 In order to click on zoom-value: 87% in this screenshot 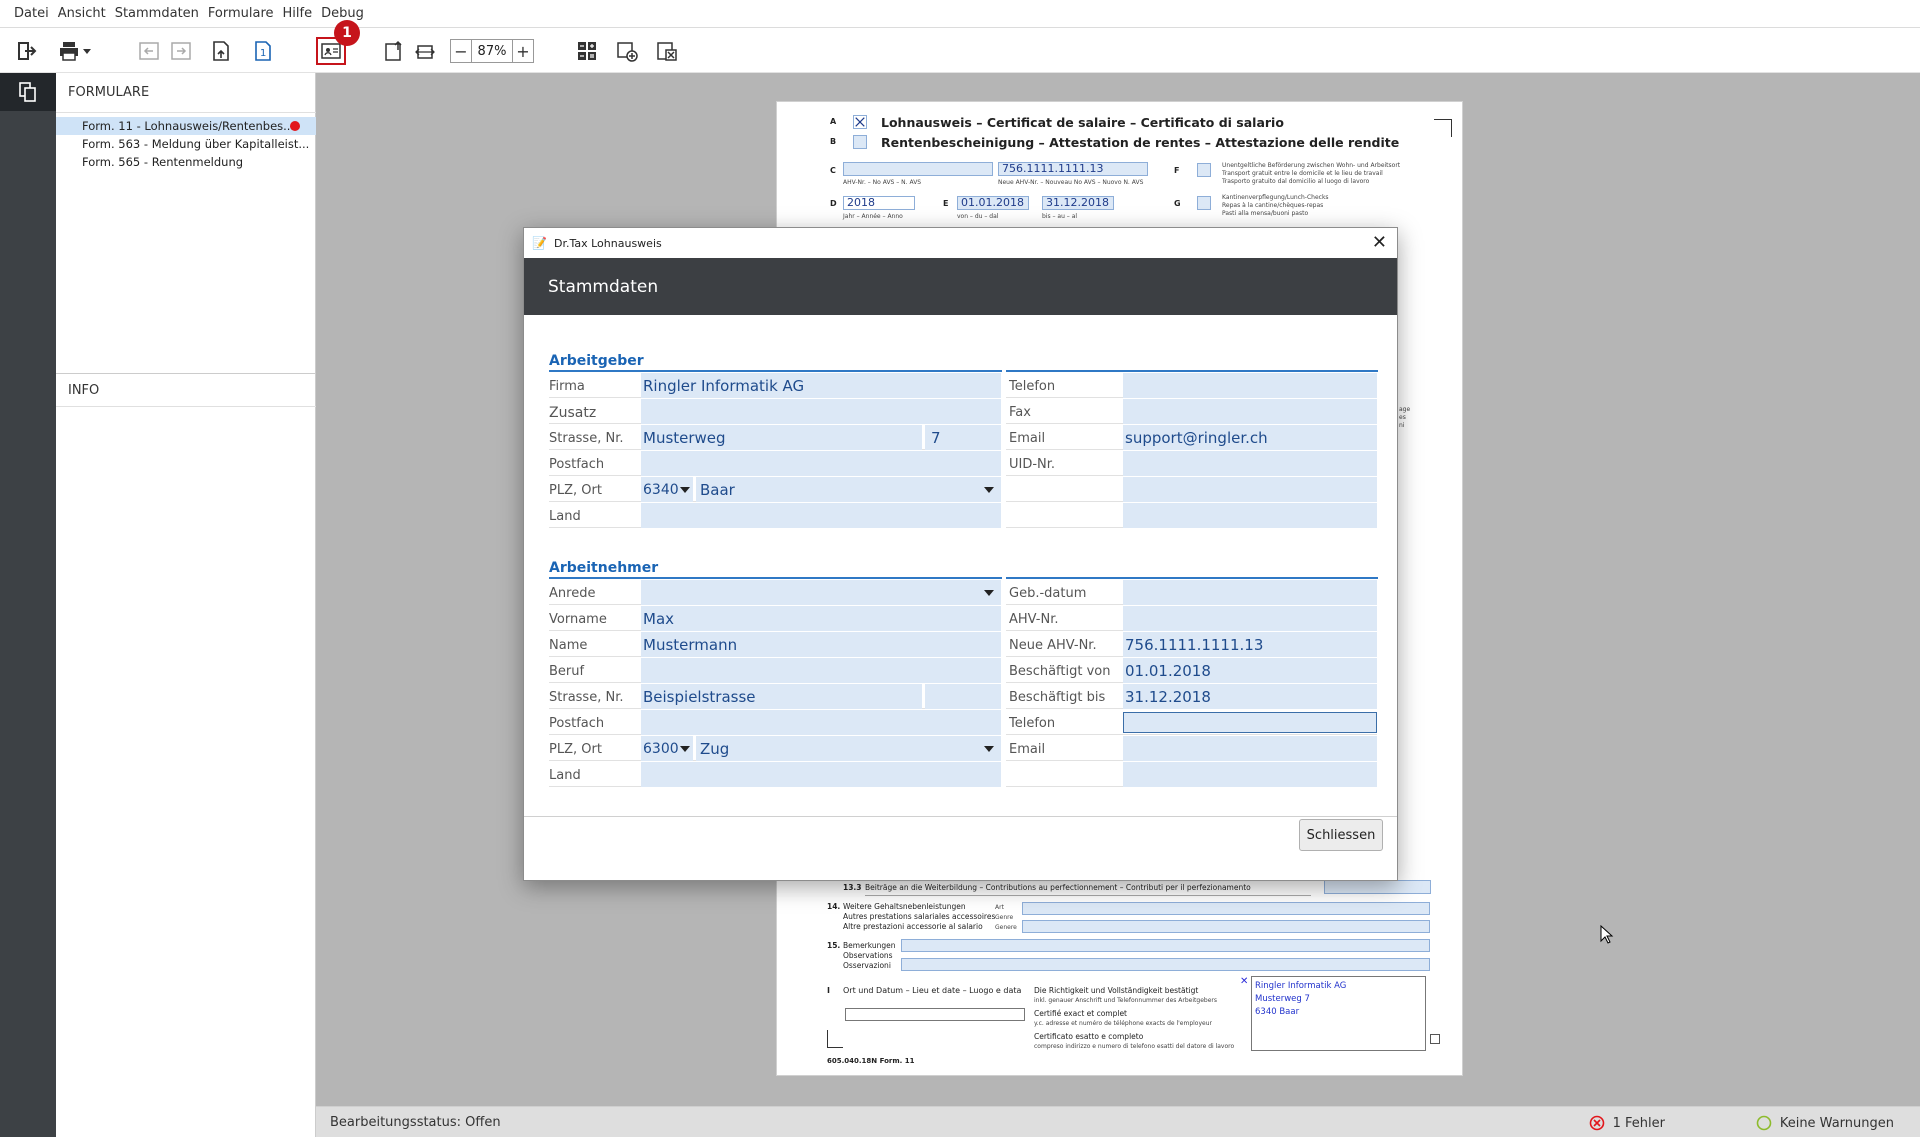, I will do `click(492, 51)`.